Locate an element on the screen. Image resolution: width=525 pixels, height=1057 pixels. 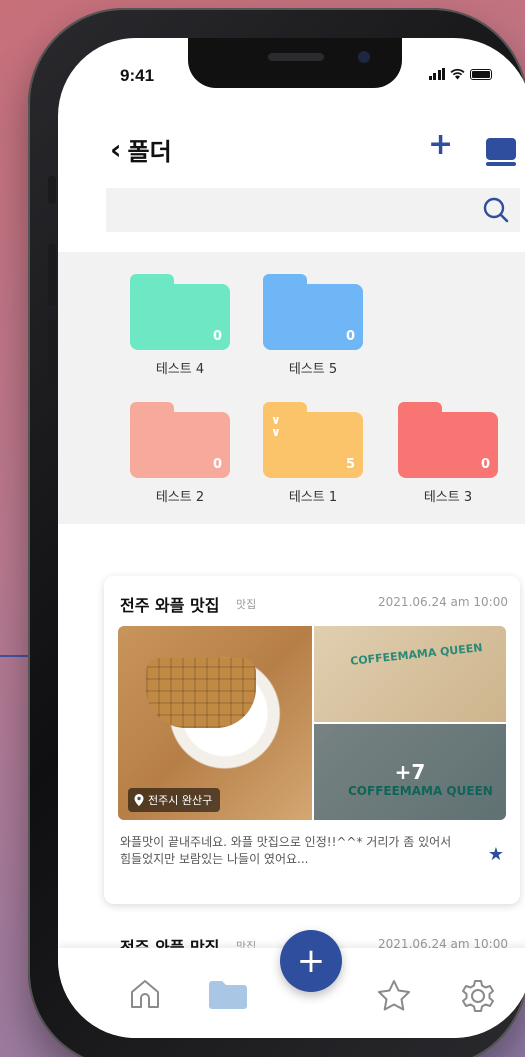
signal-icon is located at coordinates (436, 74).